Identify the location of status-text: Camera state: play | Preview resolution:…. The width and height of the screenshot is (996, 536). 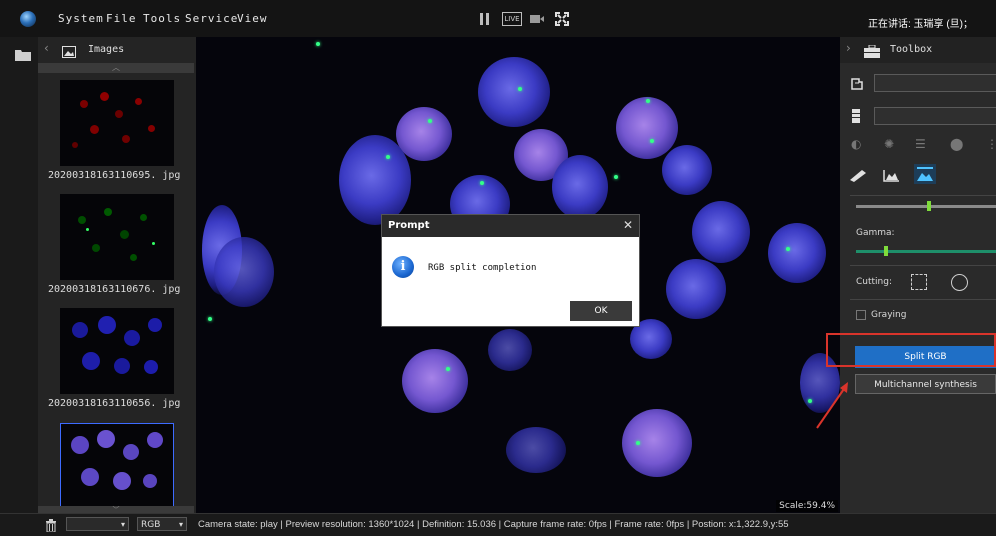
(493, 524).